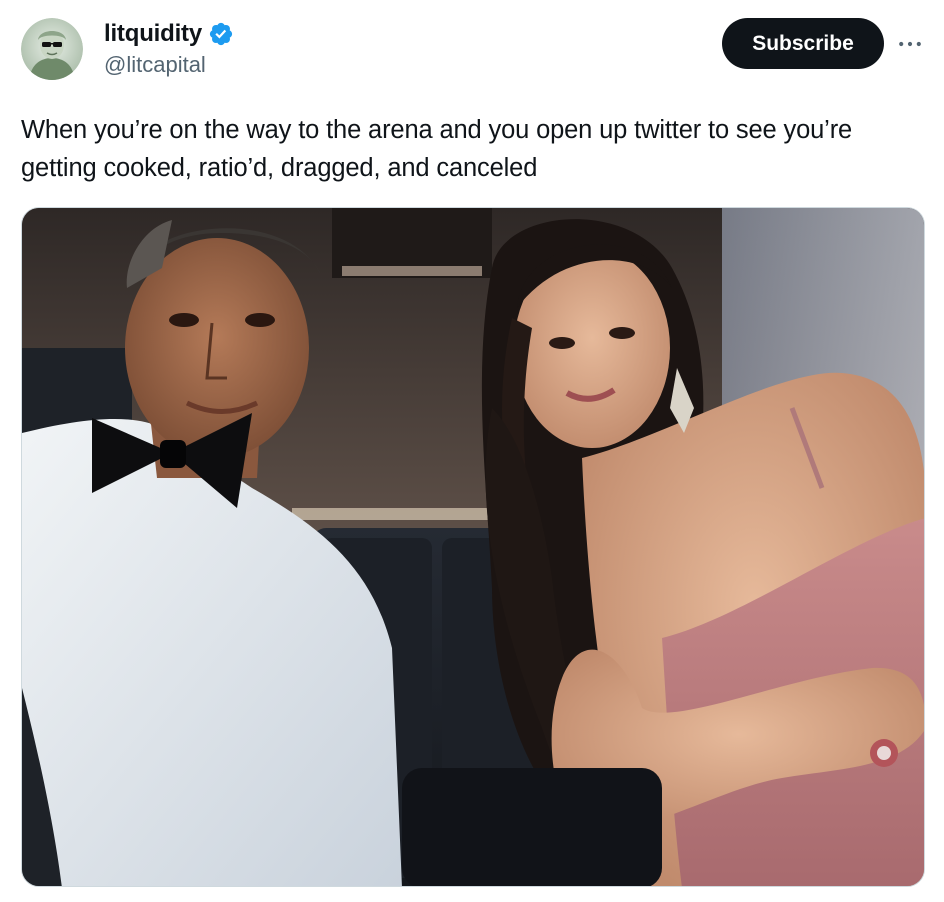 This screenshot has width=944, height=902. What do you see at coordinates (803, 43) in the screenshot?
I see `subscribe-button: Subscribe` at bounding box center [803, 43].